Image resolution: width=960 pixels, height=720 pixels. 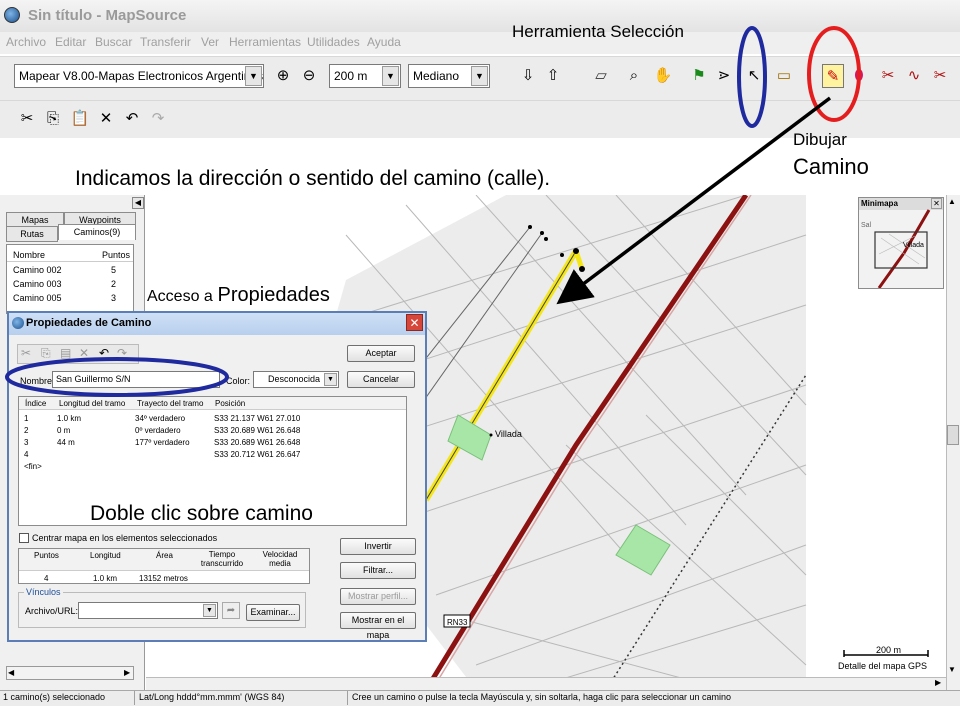 What do you see at coordinates (953, 435) in the screenshot?
I see `scrollbar-thumb` at bounding box center [953, 435].